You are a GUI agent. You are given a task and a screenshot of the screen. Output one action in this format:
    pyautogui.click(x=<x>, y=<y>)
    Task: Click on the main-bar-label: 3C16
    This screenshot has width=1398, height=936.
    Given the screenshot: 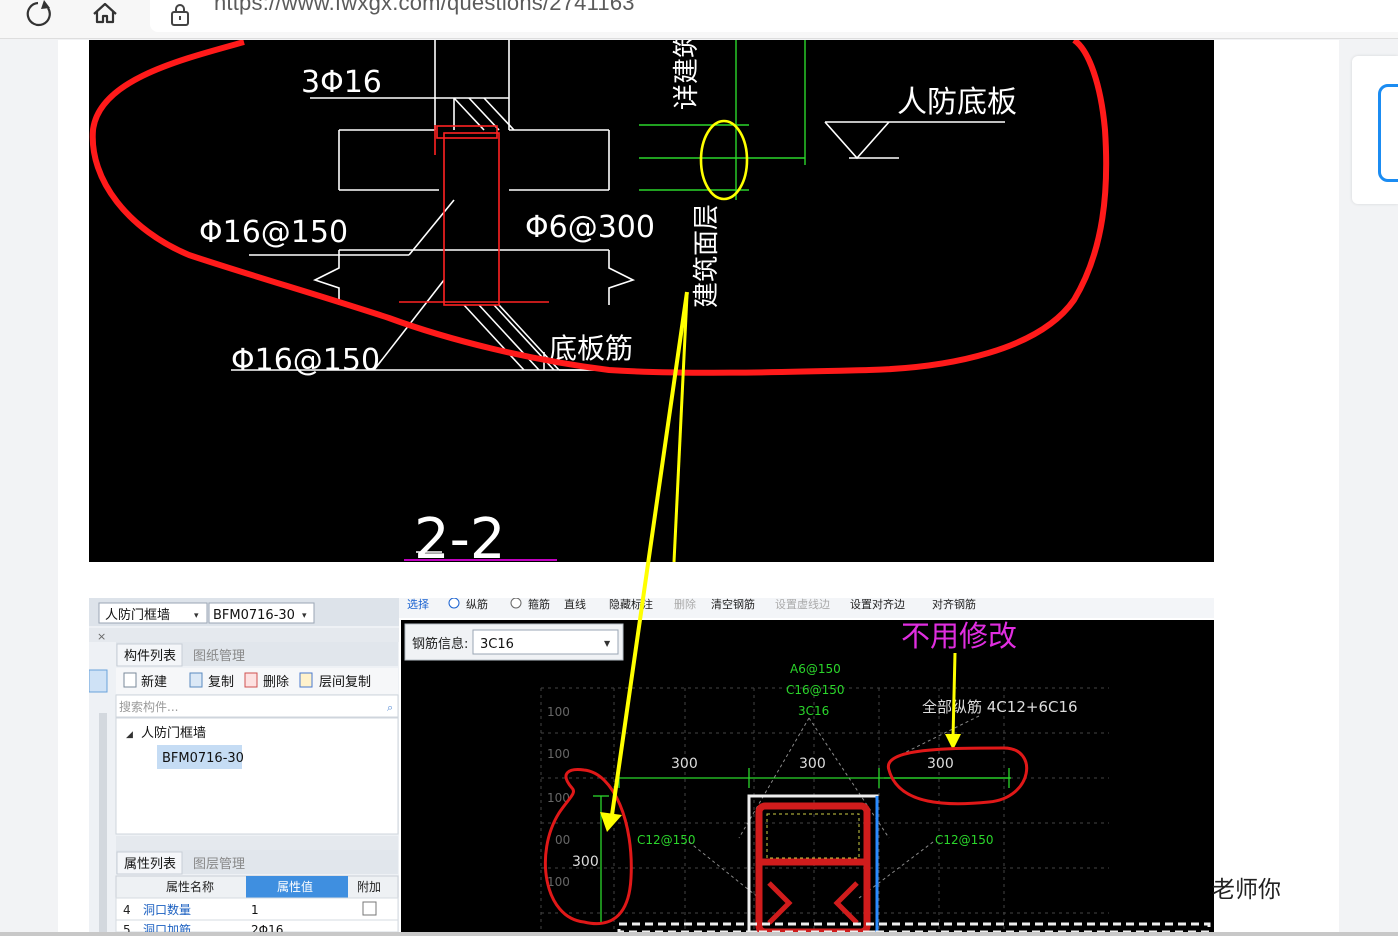 What is the action you would take?
    pyautogui.click(x=813, y=711)
    